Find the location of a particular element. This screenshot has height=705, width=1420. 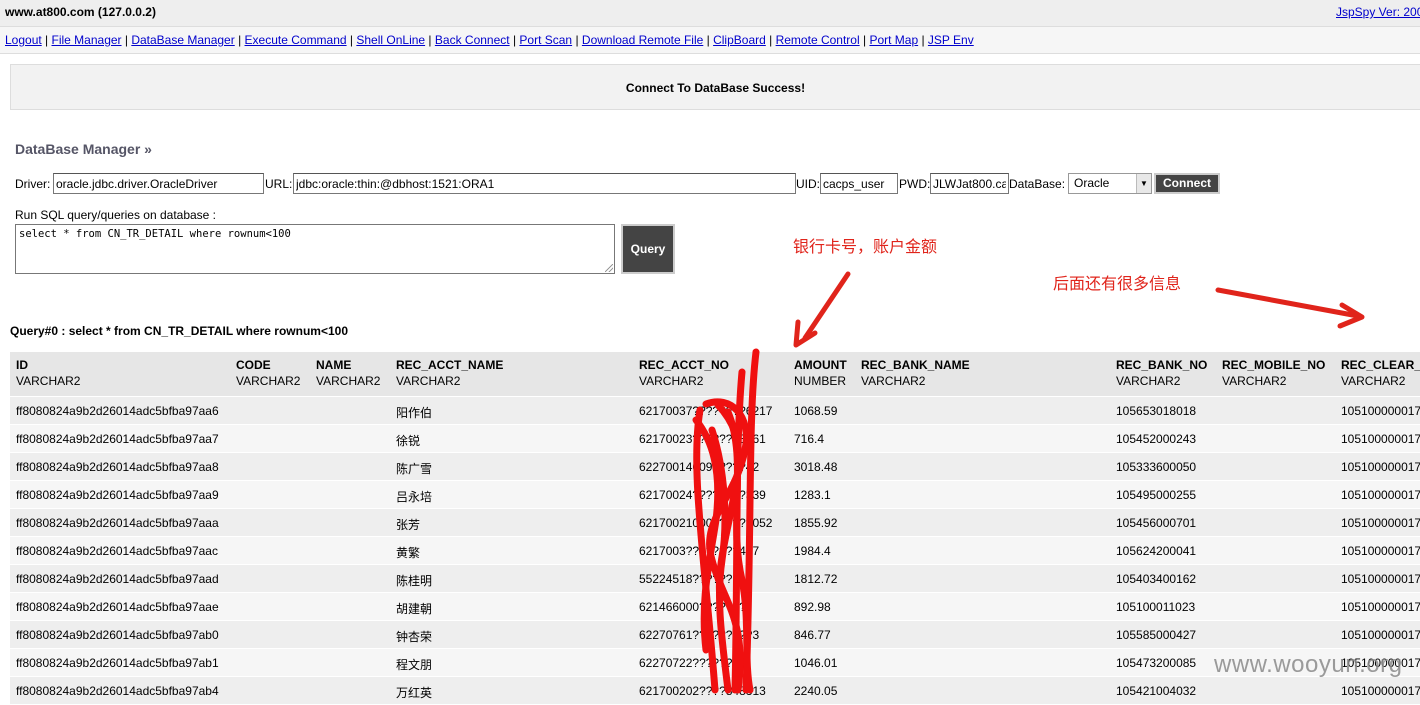

cell-amount: 1812.72 is located at coordinates (816, 579).